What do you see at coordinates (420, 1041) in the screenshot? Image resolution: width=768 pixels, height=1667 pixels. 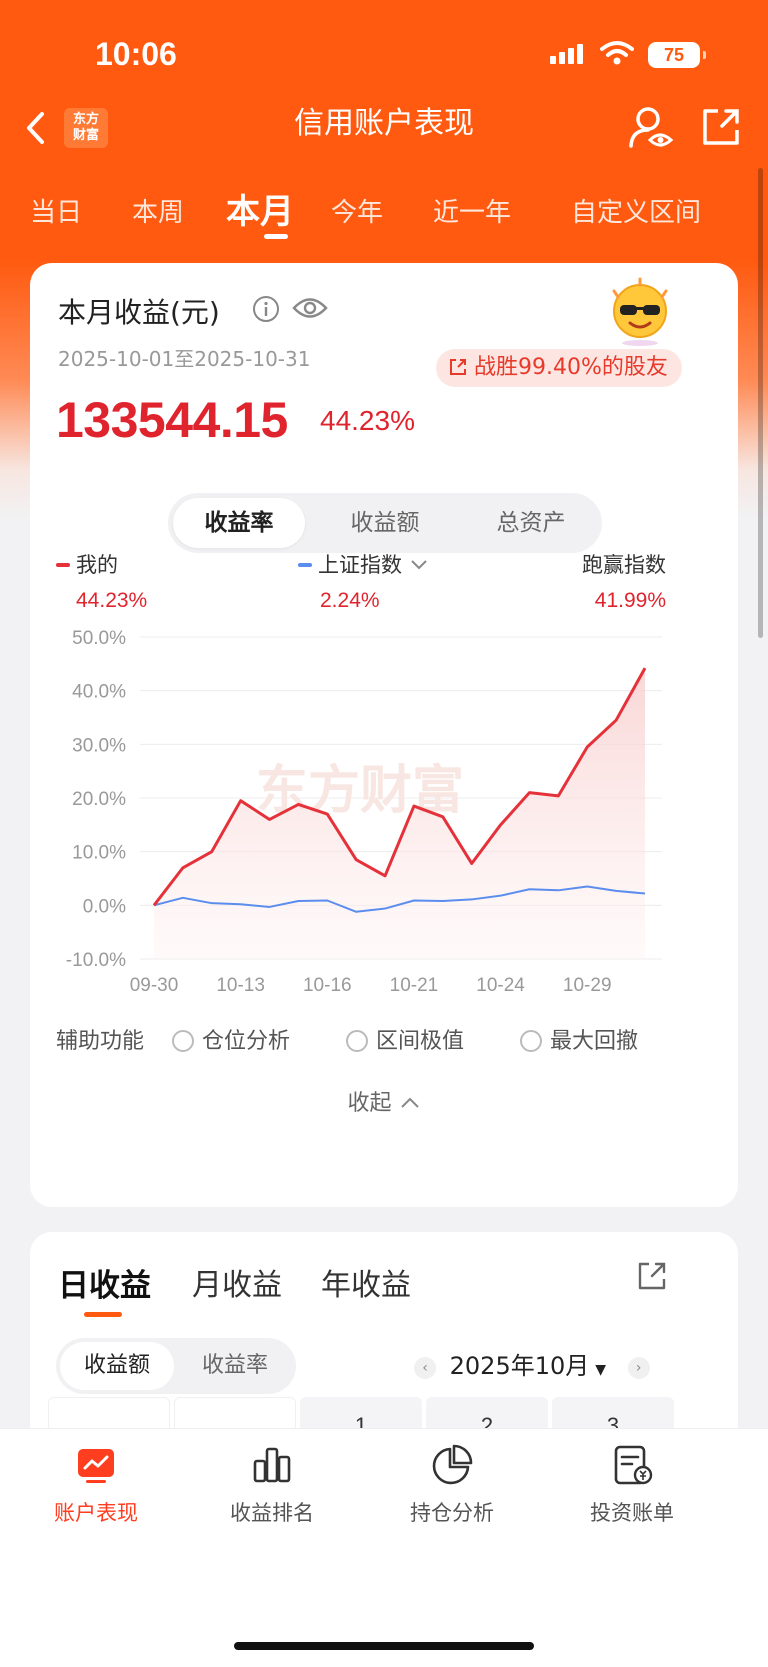 I see `aux-option-extreme-label: 区间极值` at bounding box center [420, 1041].